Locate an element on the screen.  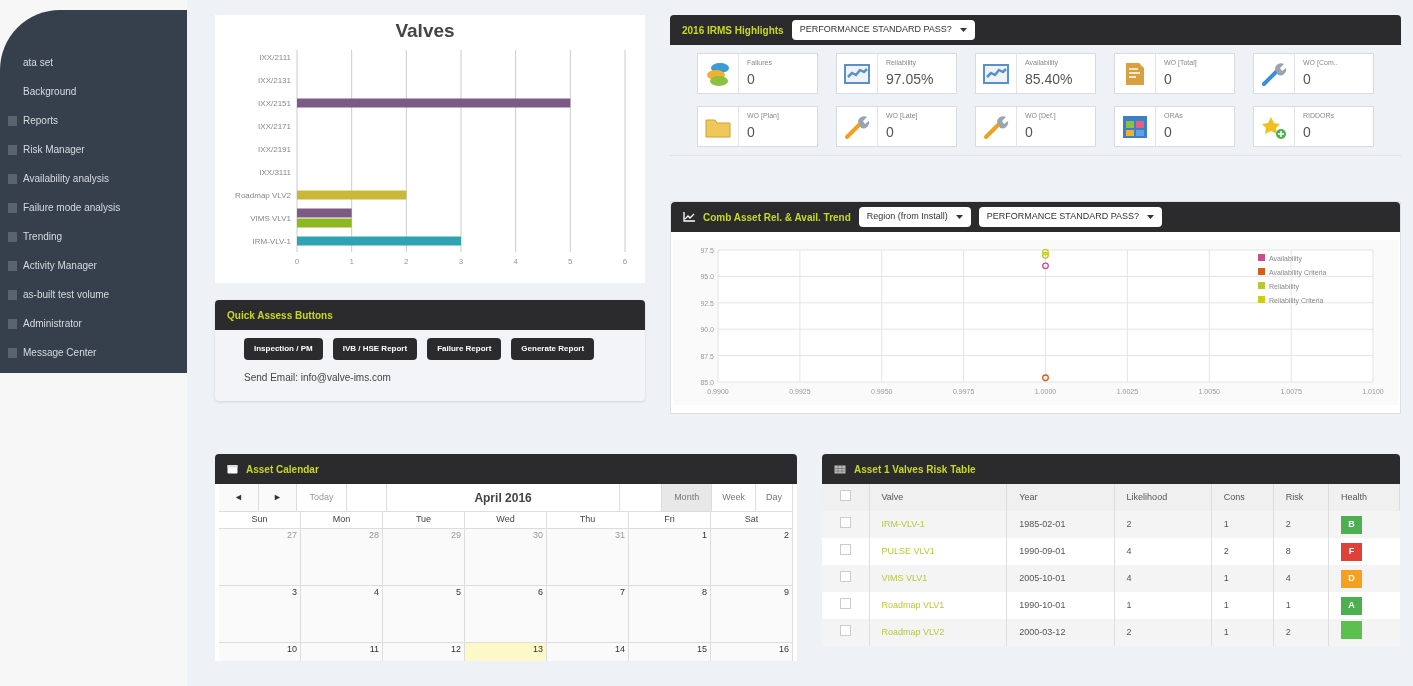
axis-label: IXX/3111 is located at coordinates (275, 172).